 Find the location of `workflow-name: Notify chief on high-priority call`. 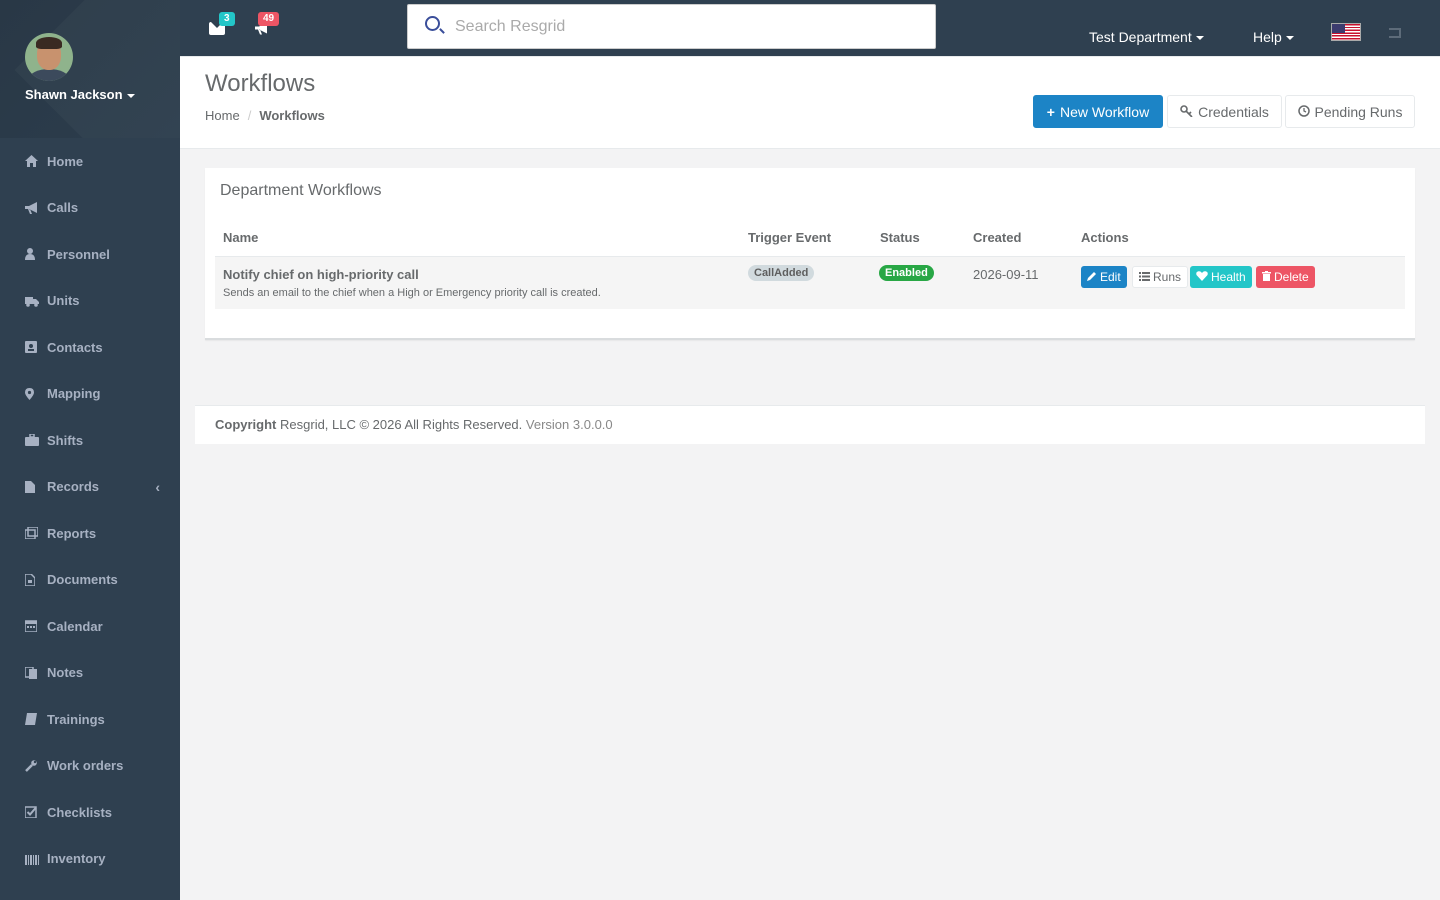

workflow-name: Notify chief on high-priority call is located at coordinates (321, 274).